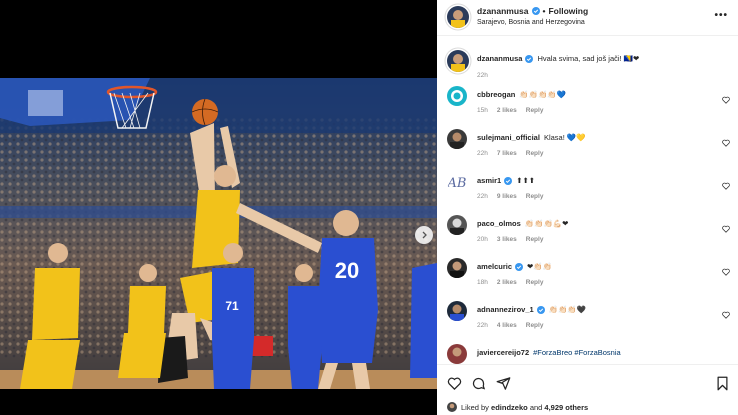 The width and height of the screenshot is (738, 415). I want to click on comment-time: 15h, so click(482, 110).